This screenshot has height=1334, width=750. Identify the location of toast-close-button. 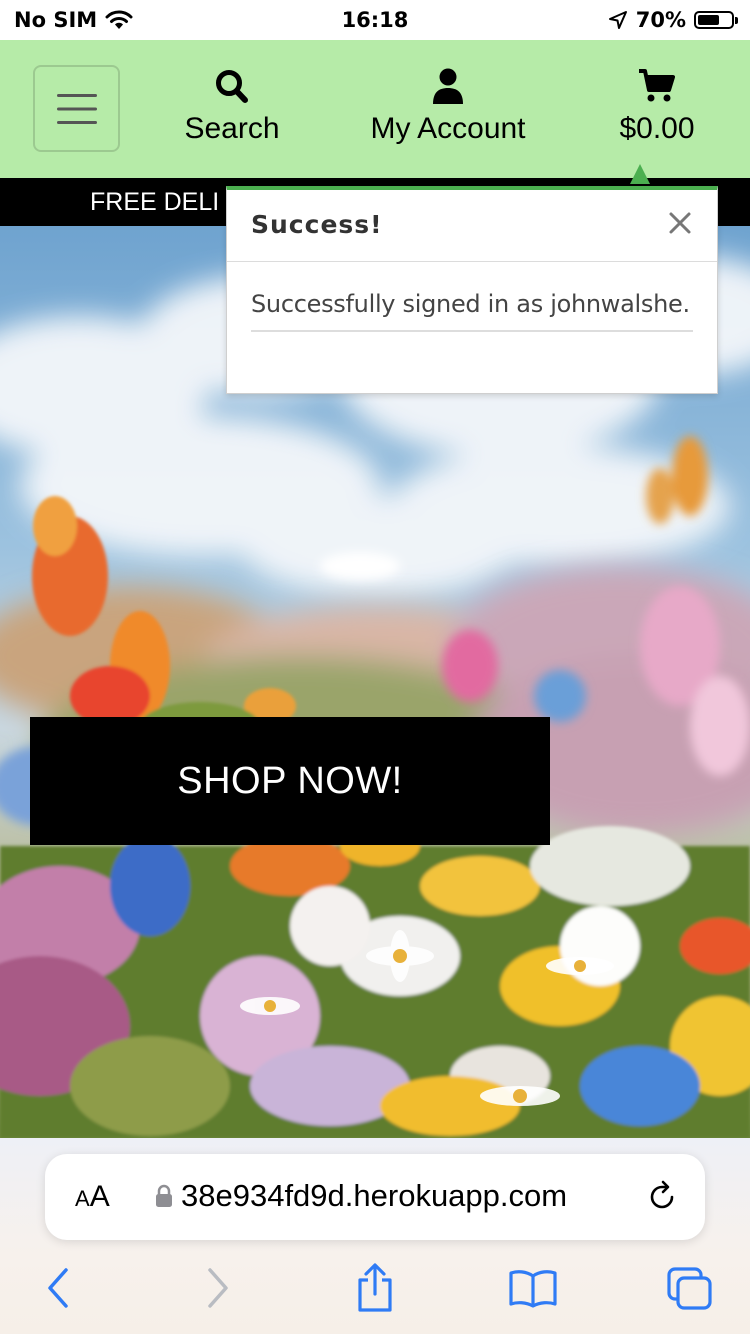
(680, 223).